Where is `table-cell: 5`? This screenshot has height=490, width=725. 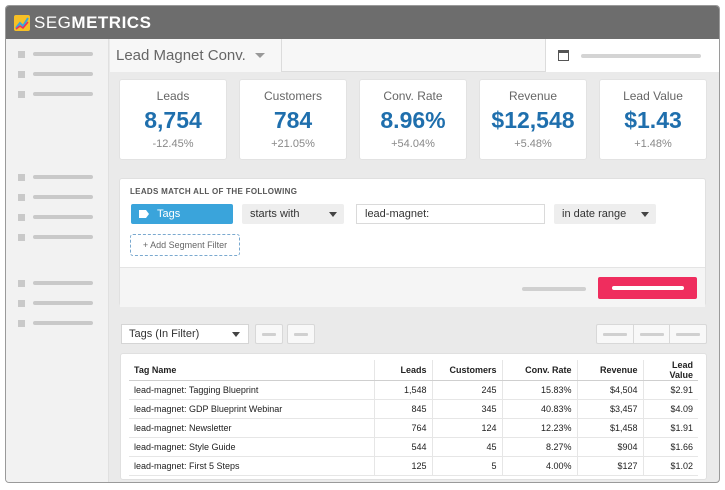
table-cell: 5 is located at coordinates (466, 466).